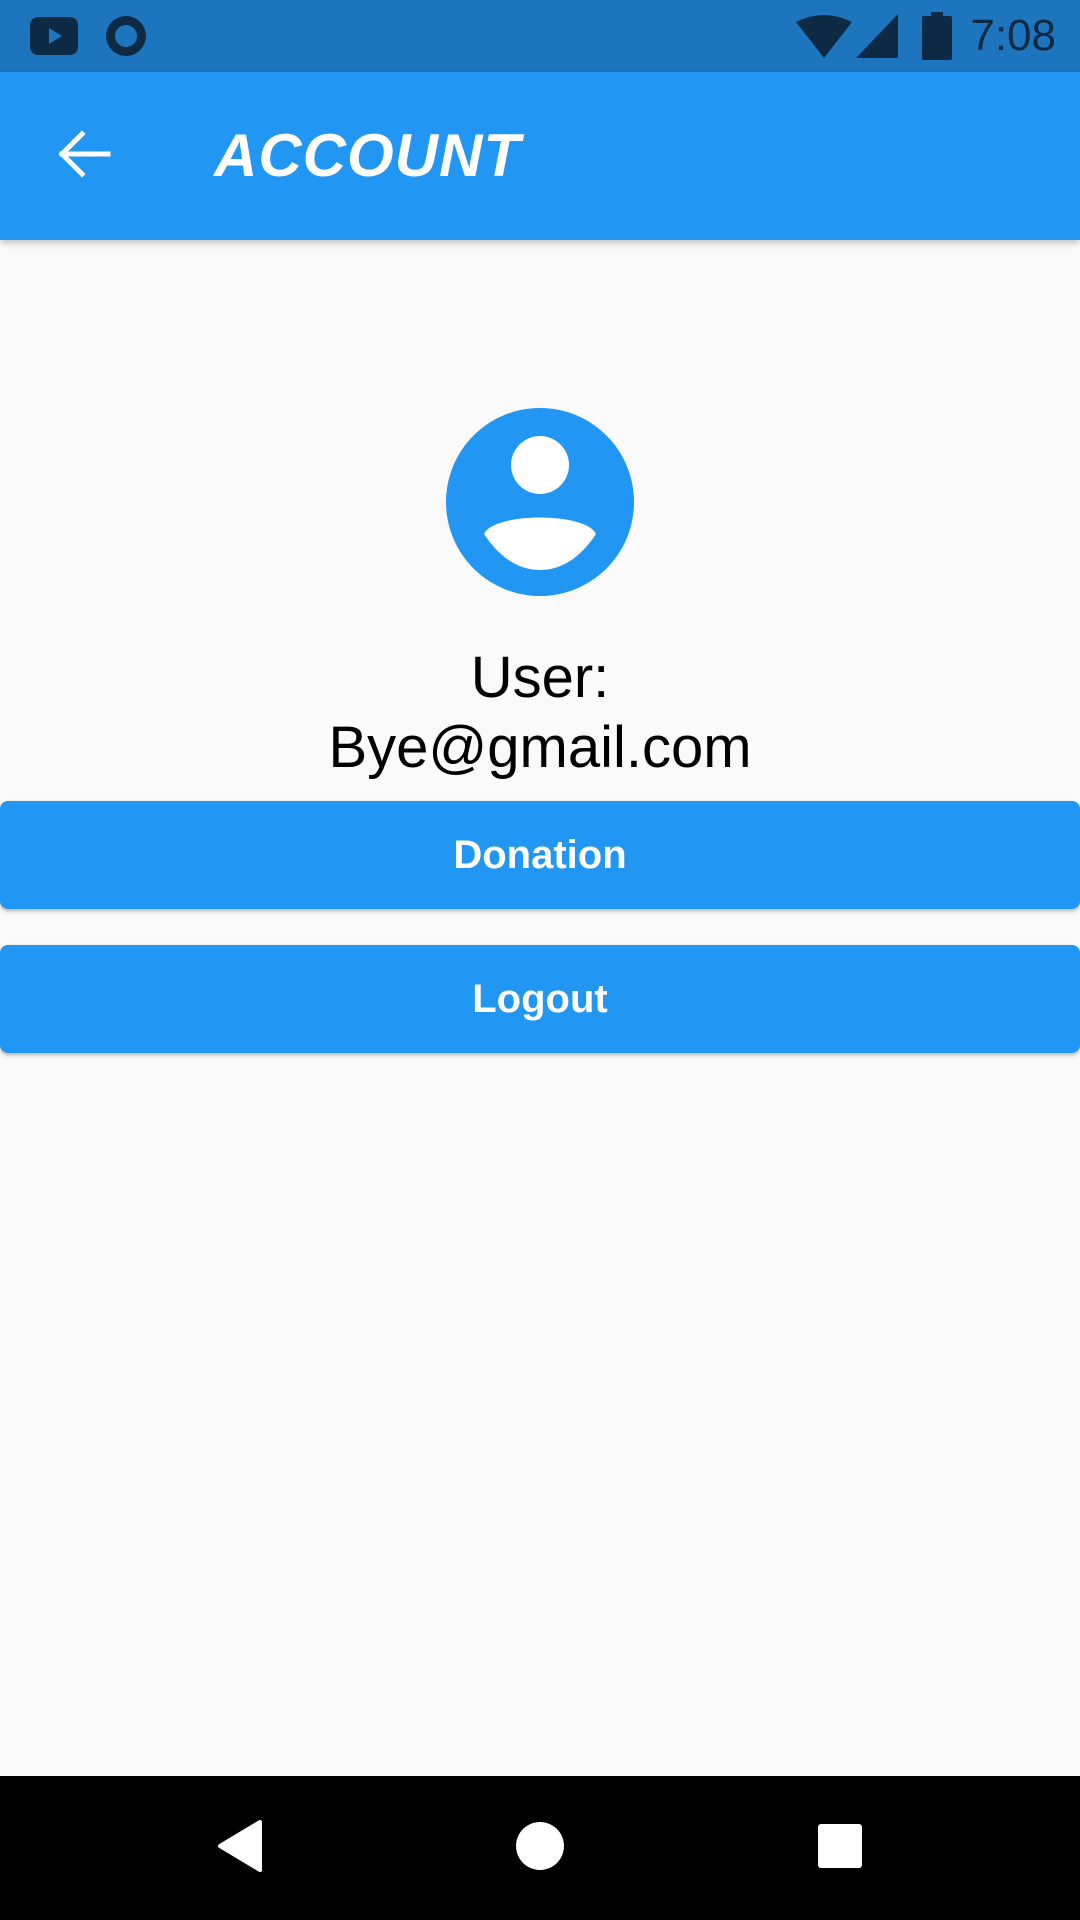 The height and width of the screenshot is (1920, 1080). I want to click on nav-recents-button, so click(840, 1848).